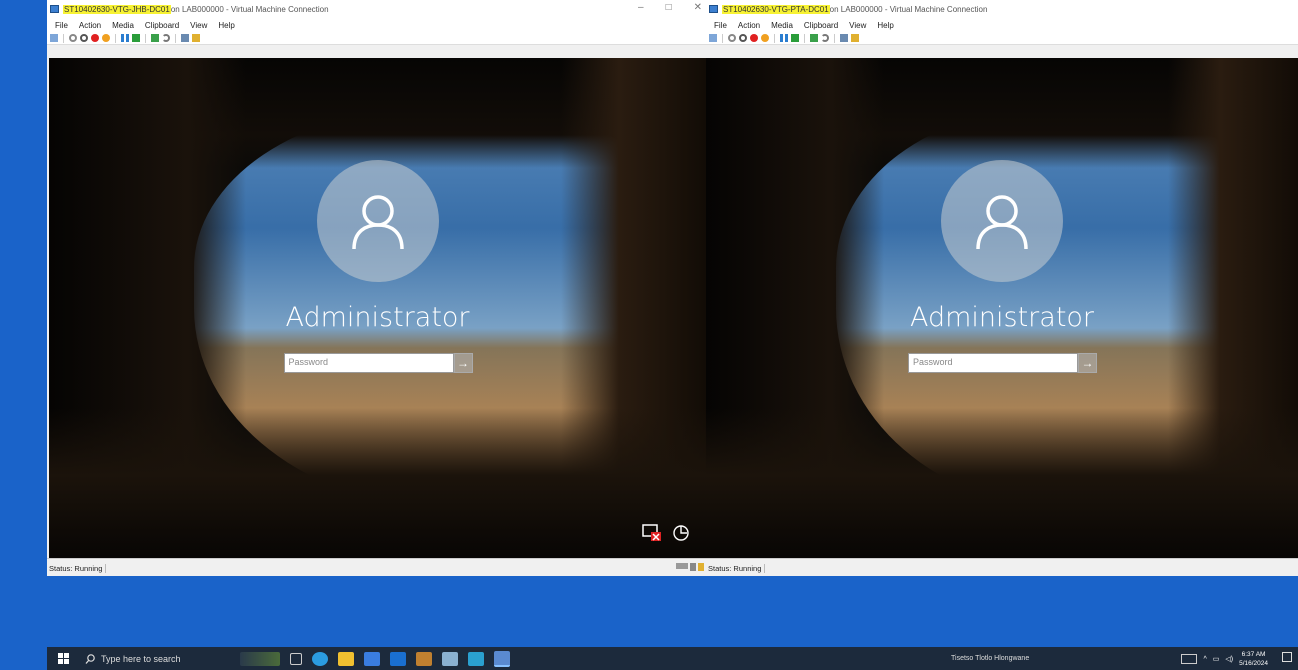 The height and width of the screenshot is (670, 1298). I want to click on weather-widget-icon, so click(260, 658).